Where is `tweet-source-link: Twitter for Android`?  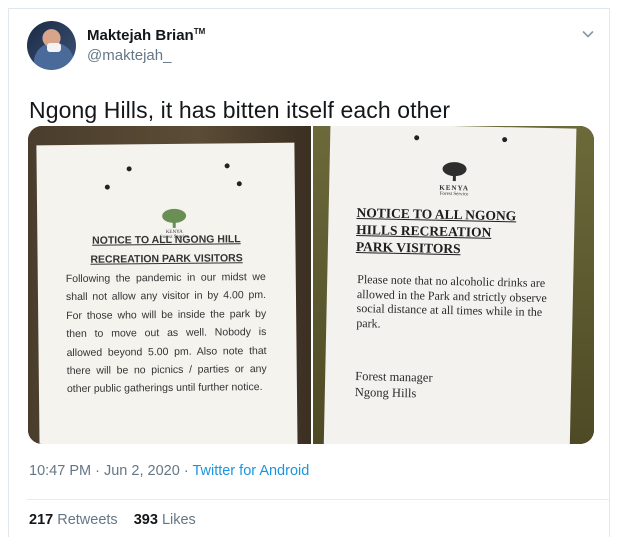
tweet-source-link: Twitter for Android is located at coordinates (250, 471).